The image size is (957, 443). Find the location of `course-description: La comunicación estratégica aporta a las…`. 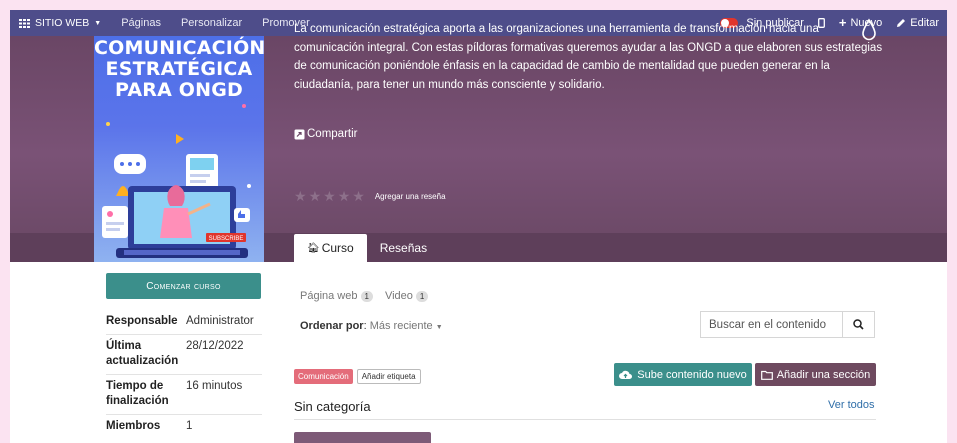

course-description: La comunicación estratégica aporta a las… is located at coordinates (588, 57).